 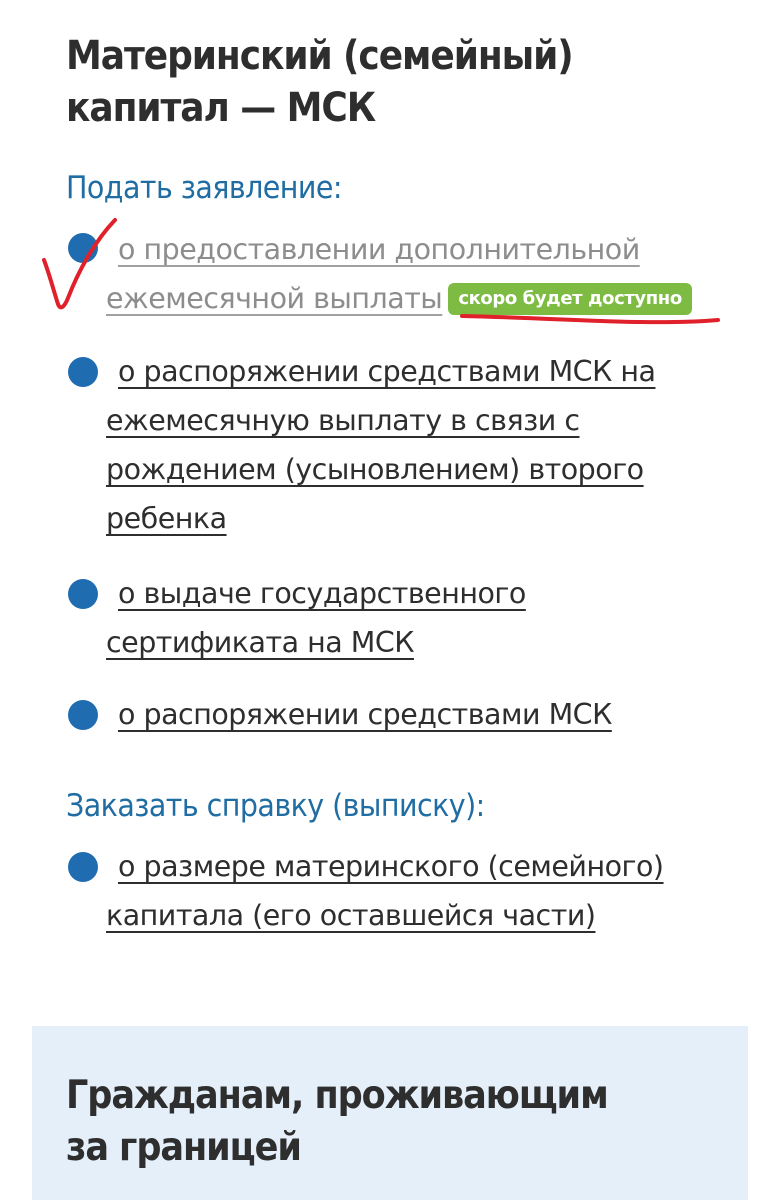 What do you see at coordinates (204, 188) in the screenshot?
I see `apply-section-title: Подать заявление:` at bounding box center [204, 188].